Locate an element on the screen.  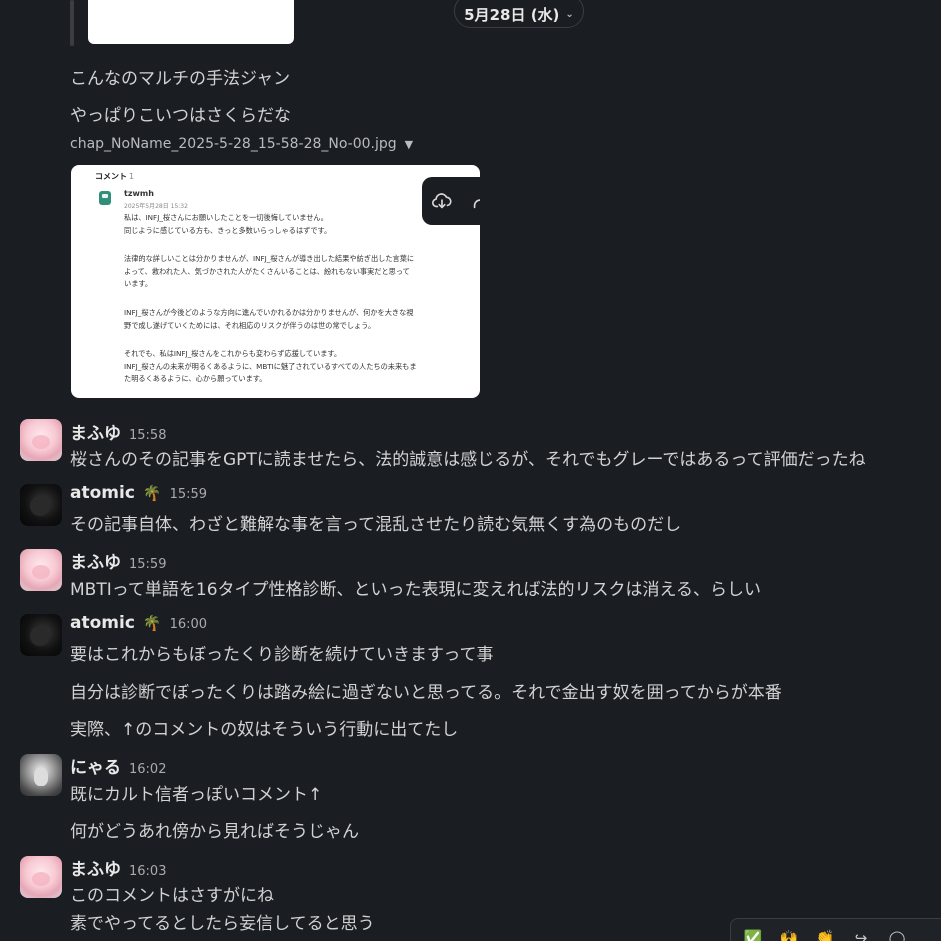
clap-reaction-icon: 👏 is located at coordinates (825, 934).